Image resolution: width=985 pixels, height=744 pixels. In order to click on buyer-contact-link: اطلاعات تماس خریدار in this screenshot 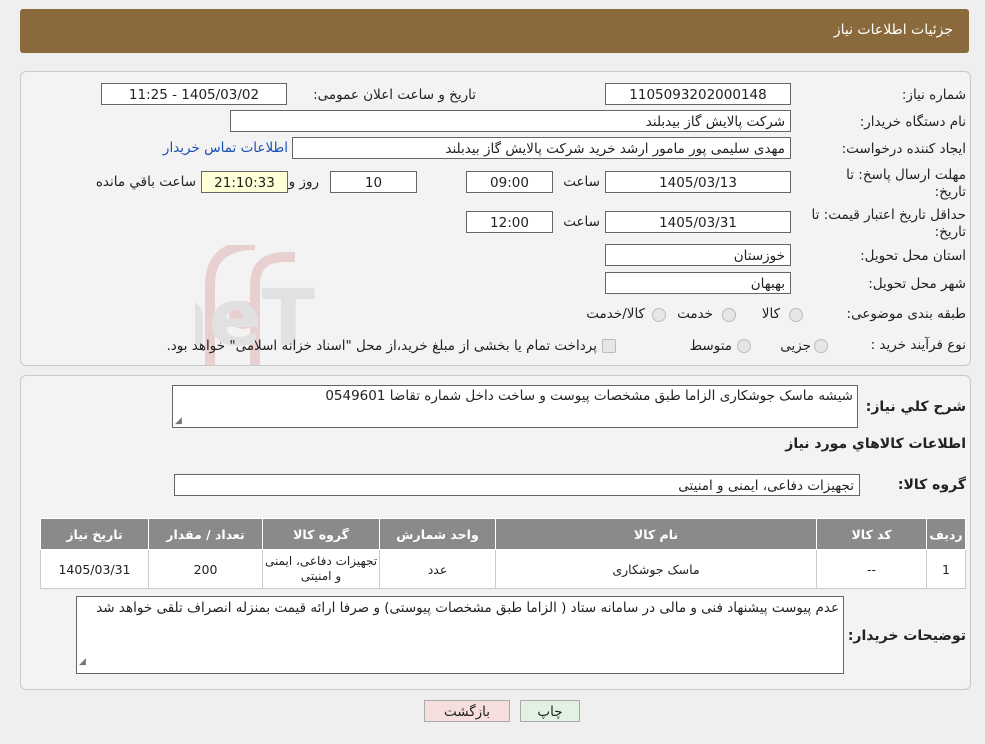, I will do `click(225, 148)`.